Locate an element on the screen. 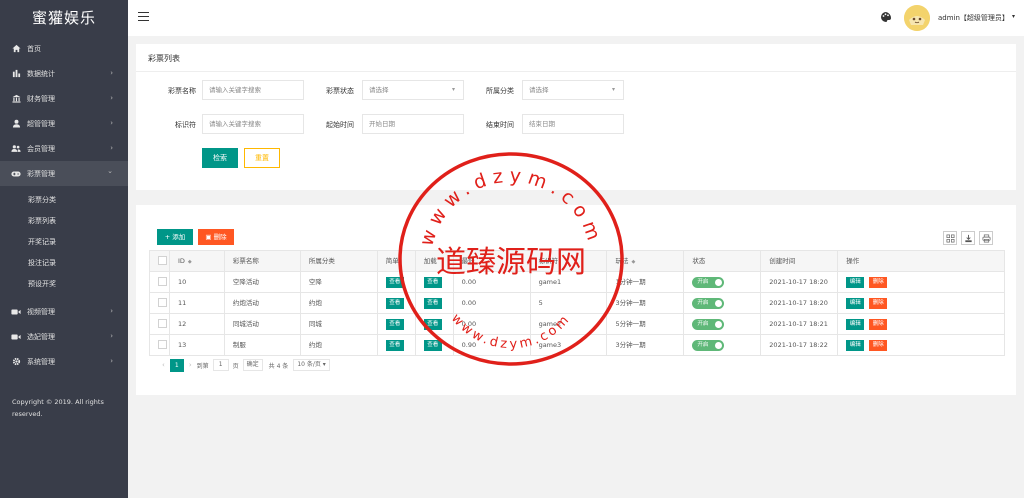 The width and height of the screenshot is (1024, 498). goto-confirm-button: 确定 is located at coordinates (252, 365).